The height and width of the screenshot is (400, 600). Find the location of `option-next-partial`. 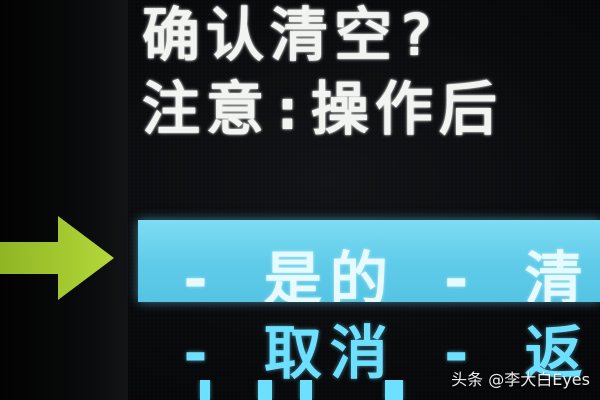

option-next-partial is located at coordinates (330, 390).